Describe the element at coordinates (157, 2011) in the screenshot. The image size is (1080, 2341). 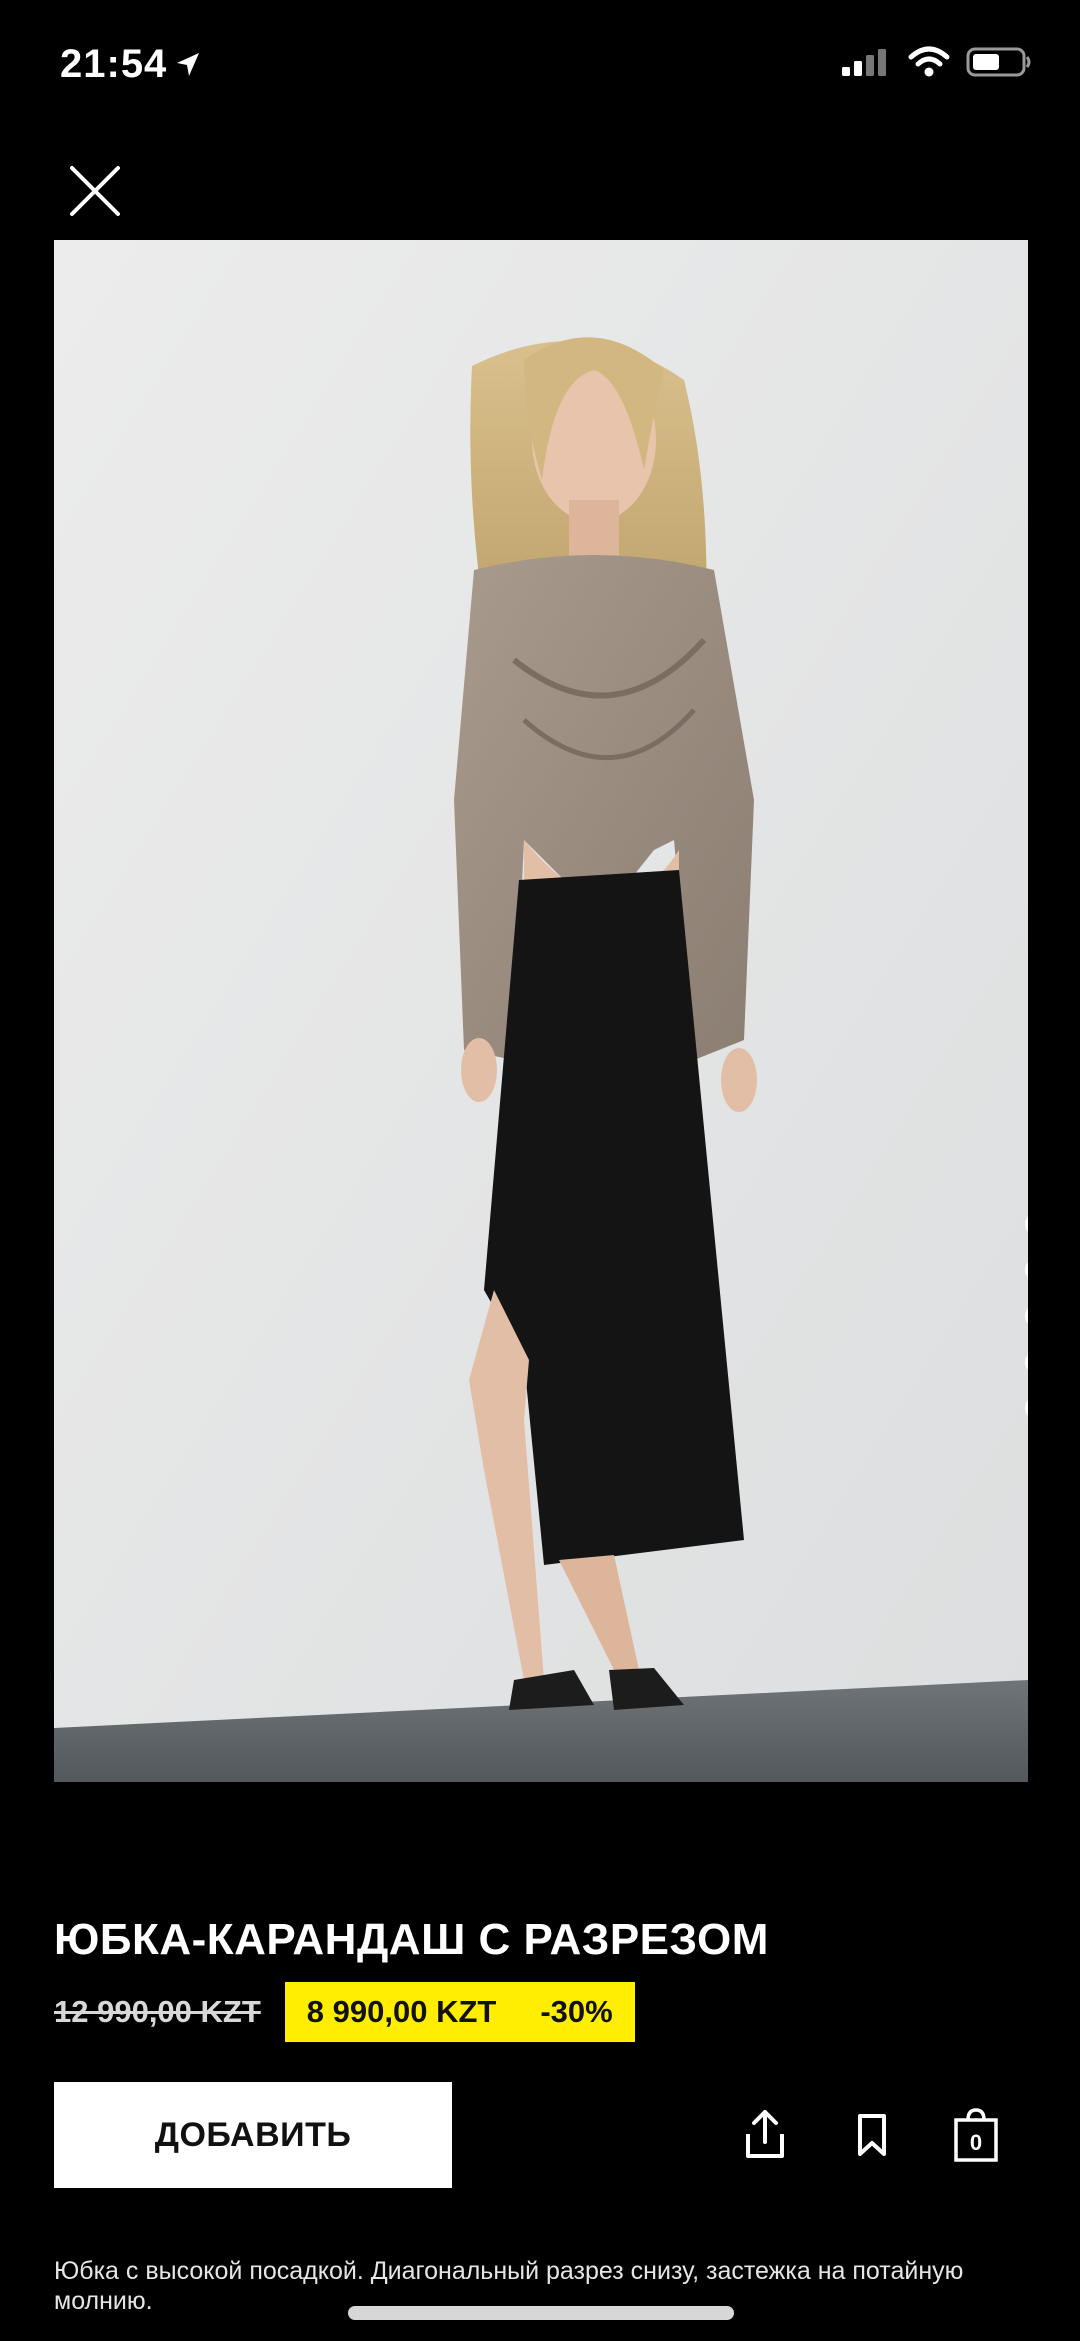
I see `old-price: 12 990,00 KZT` at that location.